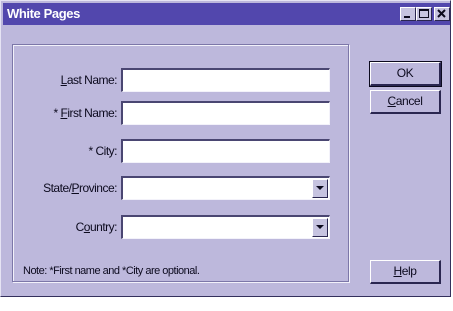 The height and width of the screenshot is (311, 453). I want to click on last-name-input, so click(225, 80).